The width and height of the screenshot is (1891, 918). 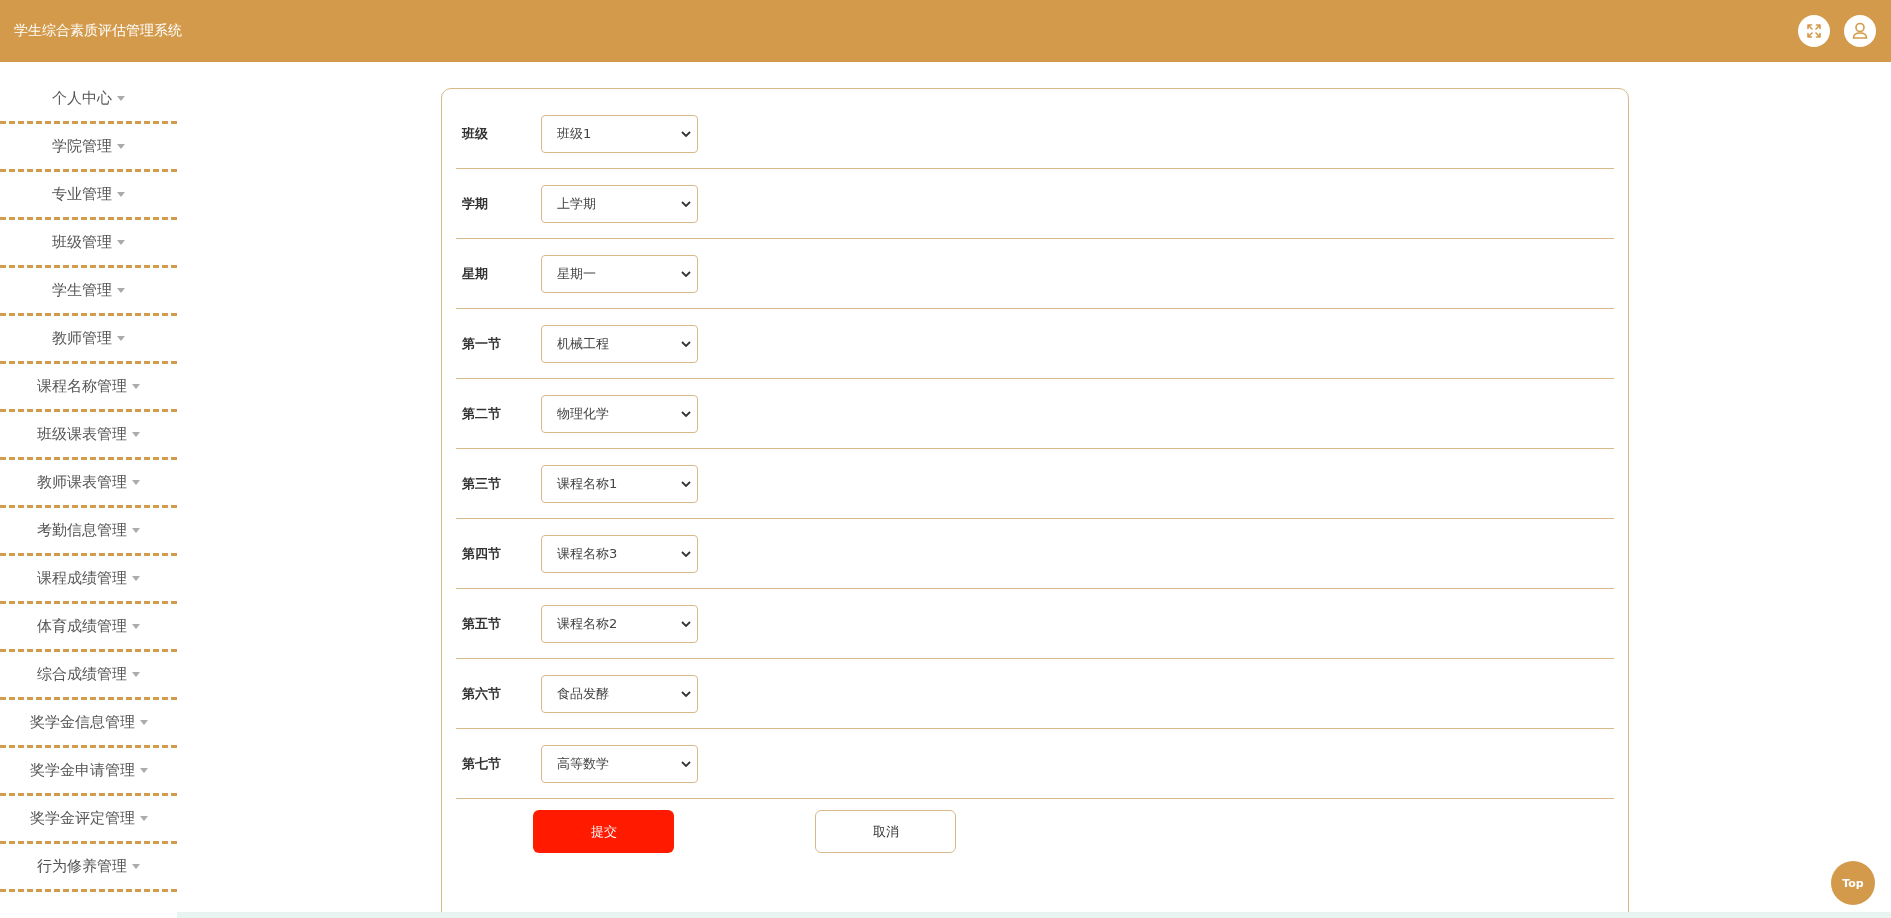 I want to click on field-label: 第一节, so click(x=481, y=343).